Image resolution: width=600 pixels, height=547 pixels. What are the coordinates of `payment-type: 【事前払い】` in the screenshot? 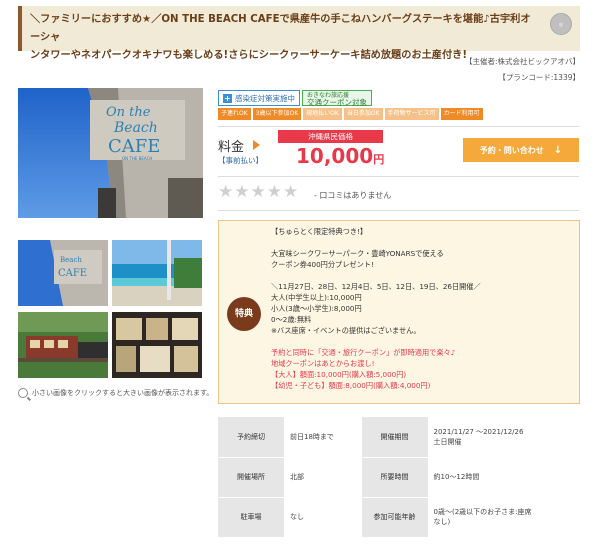 It's located at (240, 160).